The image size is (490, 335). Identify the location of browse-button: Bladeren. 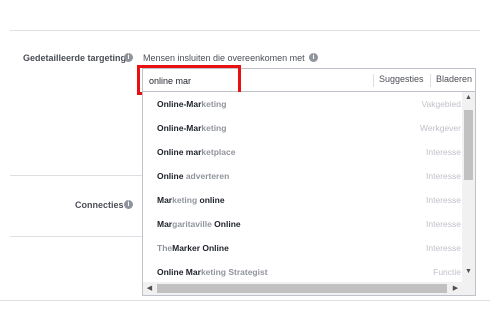
(454, 79).